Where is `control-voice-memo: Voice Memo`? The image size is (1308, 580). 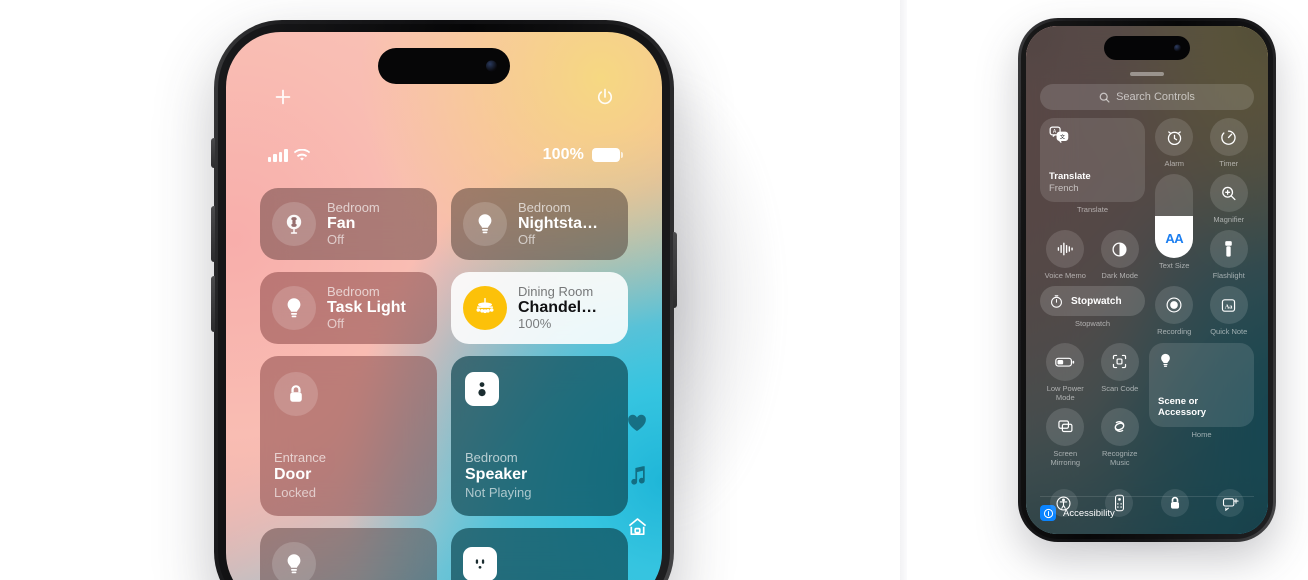 control-voice-memo: Voice Memo is located at coordinates (1065, 255).